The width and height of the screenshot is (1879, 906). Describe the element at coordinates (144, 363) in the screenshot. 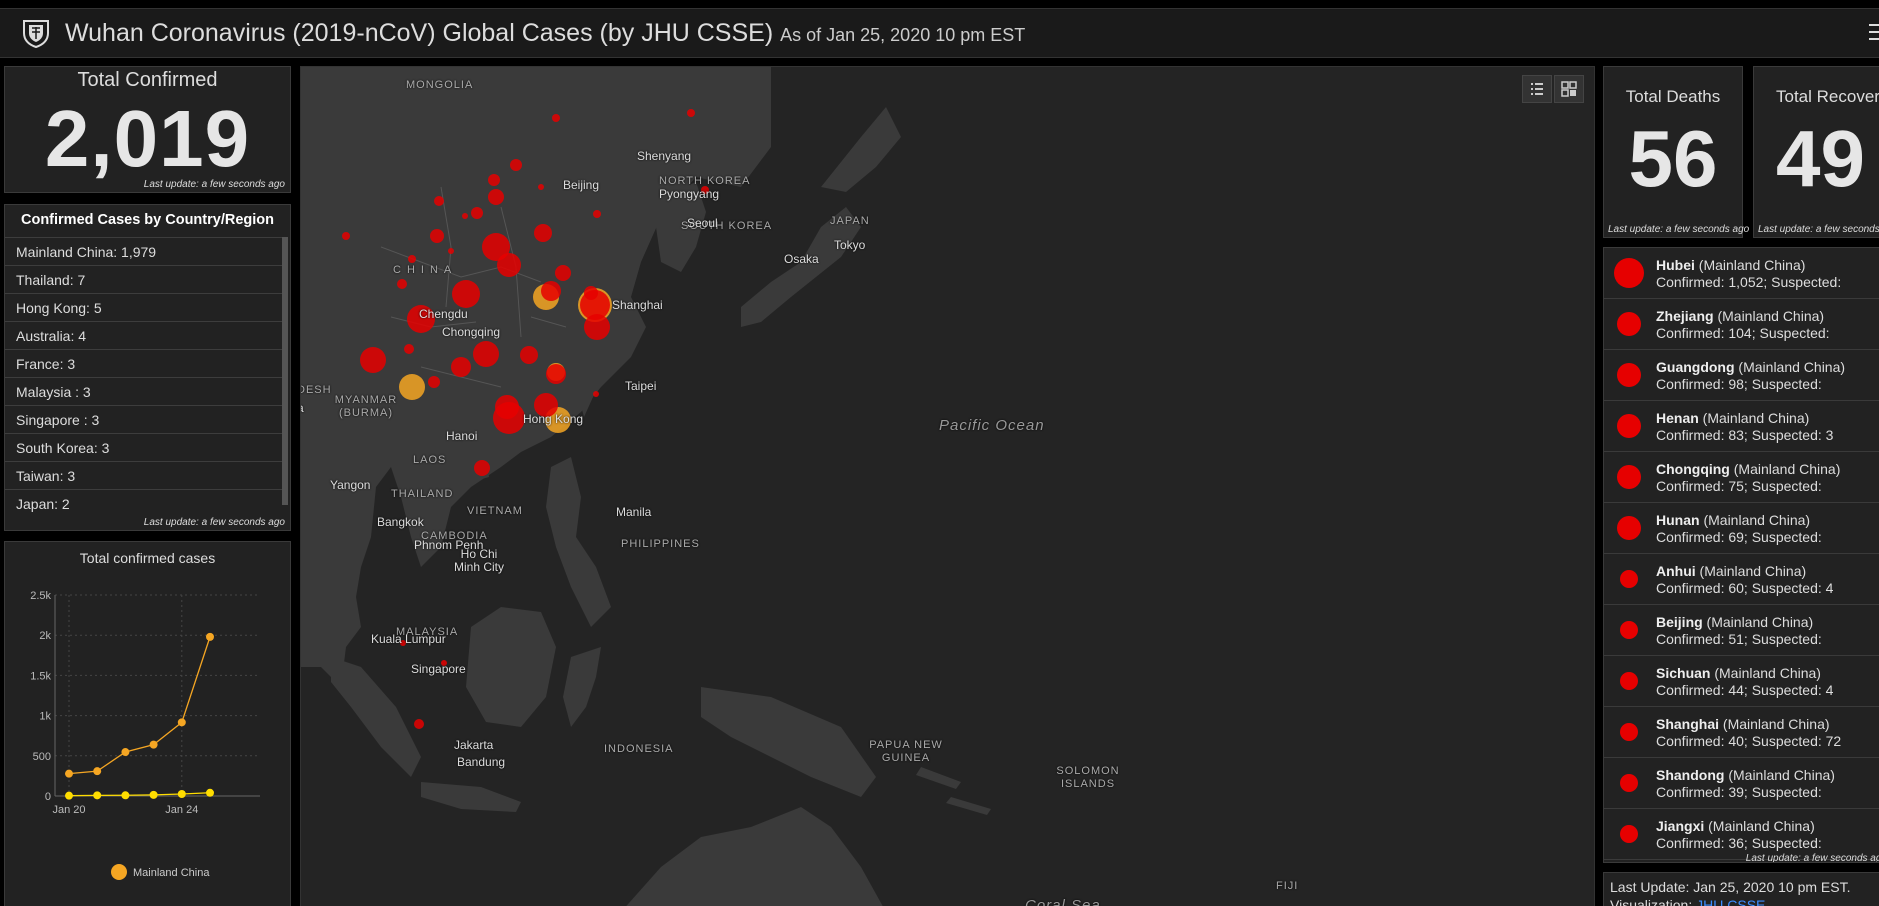

I see `country-list-item: France: 3` at that location.